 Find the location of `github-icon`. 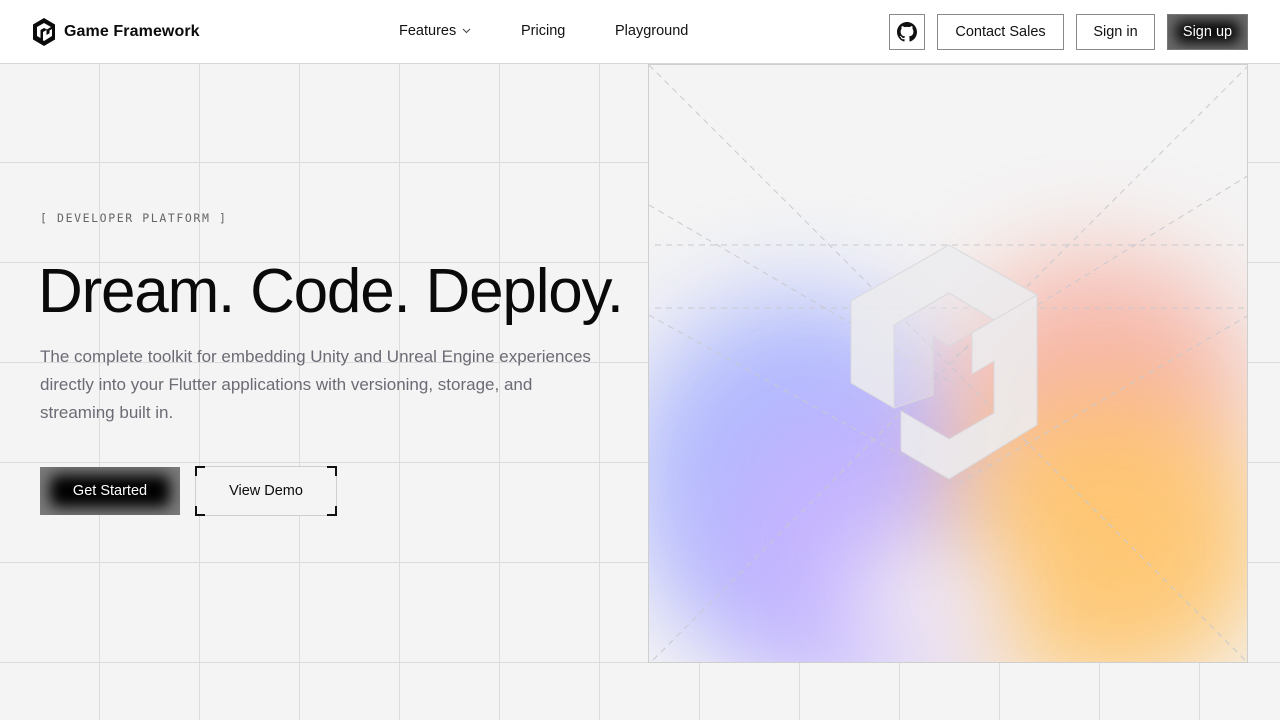

github-icon is located at coordinates (907, 32).